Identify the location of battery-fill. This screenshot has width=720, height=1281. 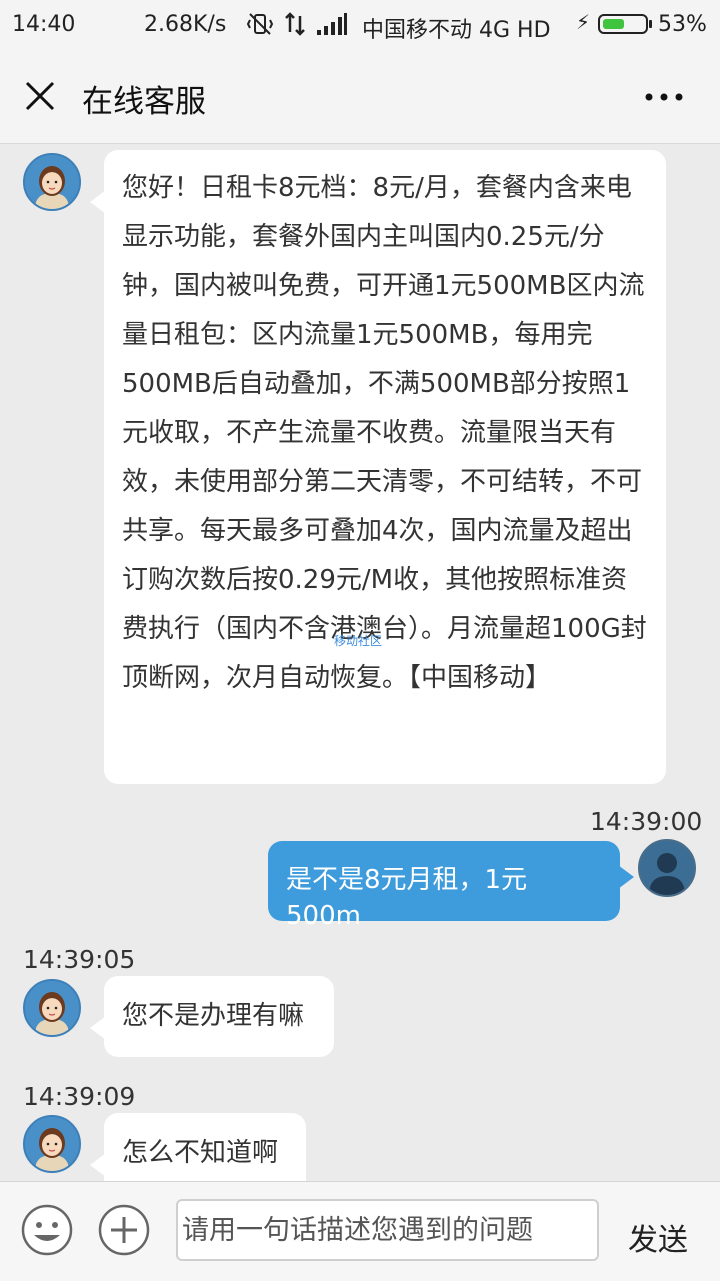
(614, 24).